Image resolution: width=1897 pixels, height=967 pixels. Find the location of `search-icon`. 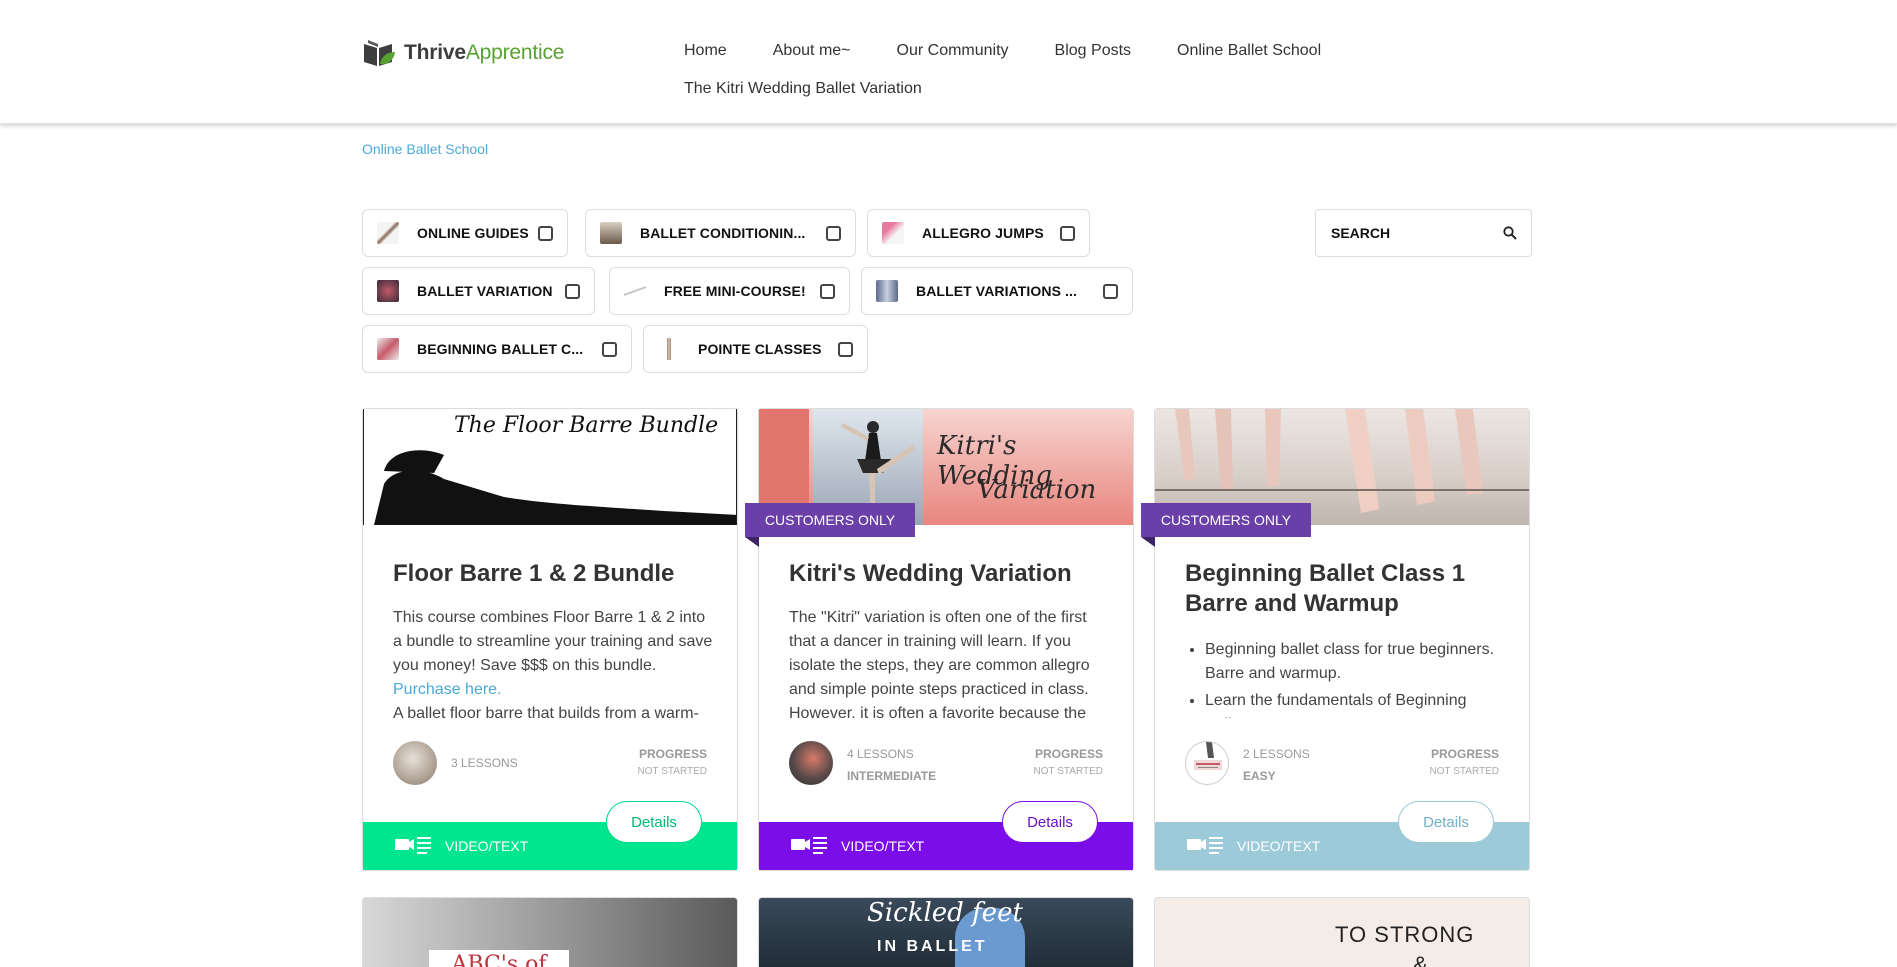

search-icon is located at coordinates (1510, 233).